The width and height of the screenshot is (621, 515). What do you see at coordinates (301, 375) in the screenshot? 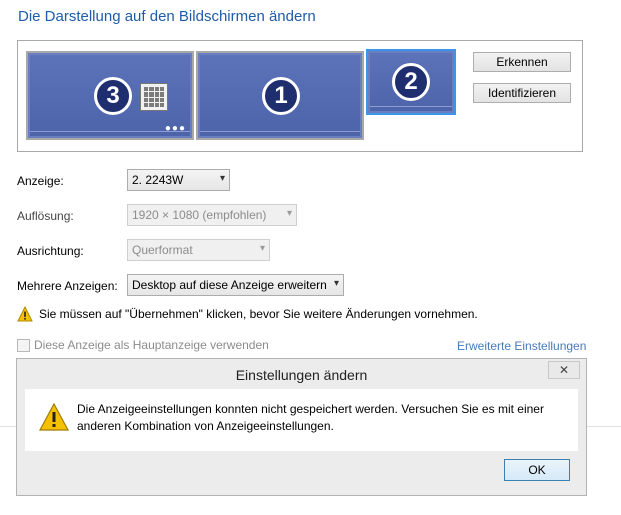
I see `dialog-title: Einstellungen ändern` at bounding box center [301, 375].